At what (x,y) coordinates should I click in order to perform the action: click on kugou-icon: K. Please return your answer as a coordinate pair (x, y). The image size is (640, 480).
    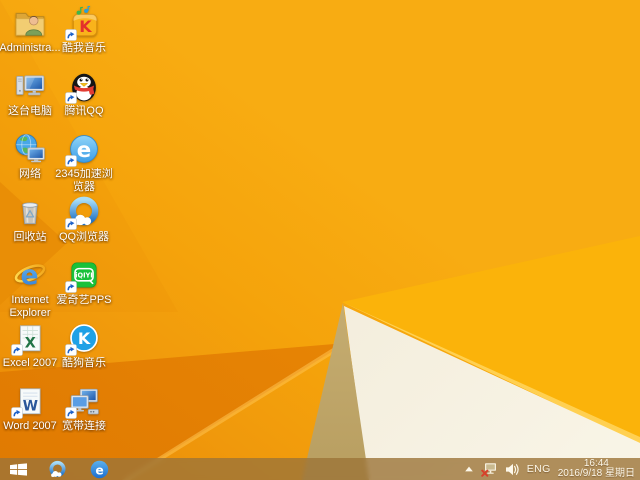
    Looking at the image, I should click on (83, 338).